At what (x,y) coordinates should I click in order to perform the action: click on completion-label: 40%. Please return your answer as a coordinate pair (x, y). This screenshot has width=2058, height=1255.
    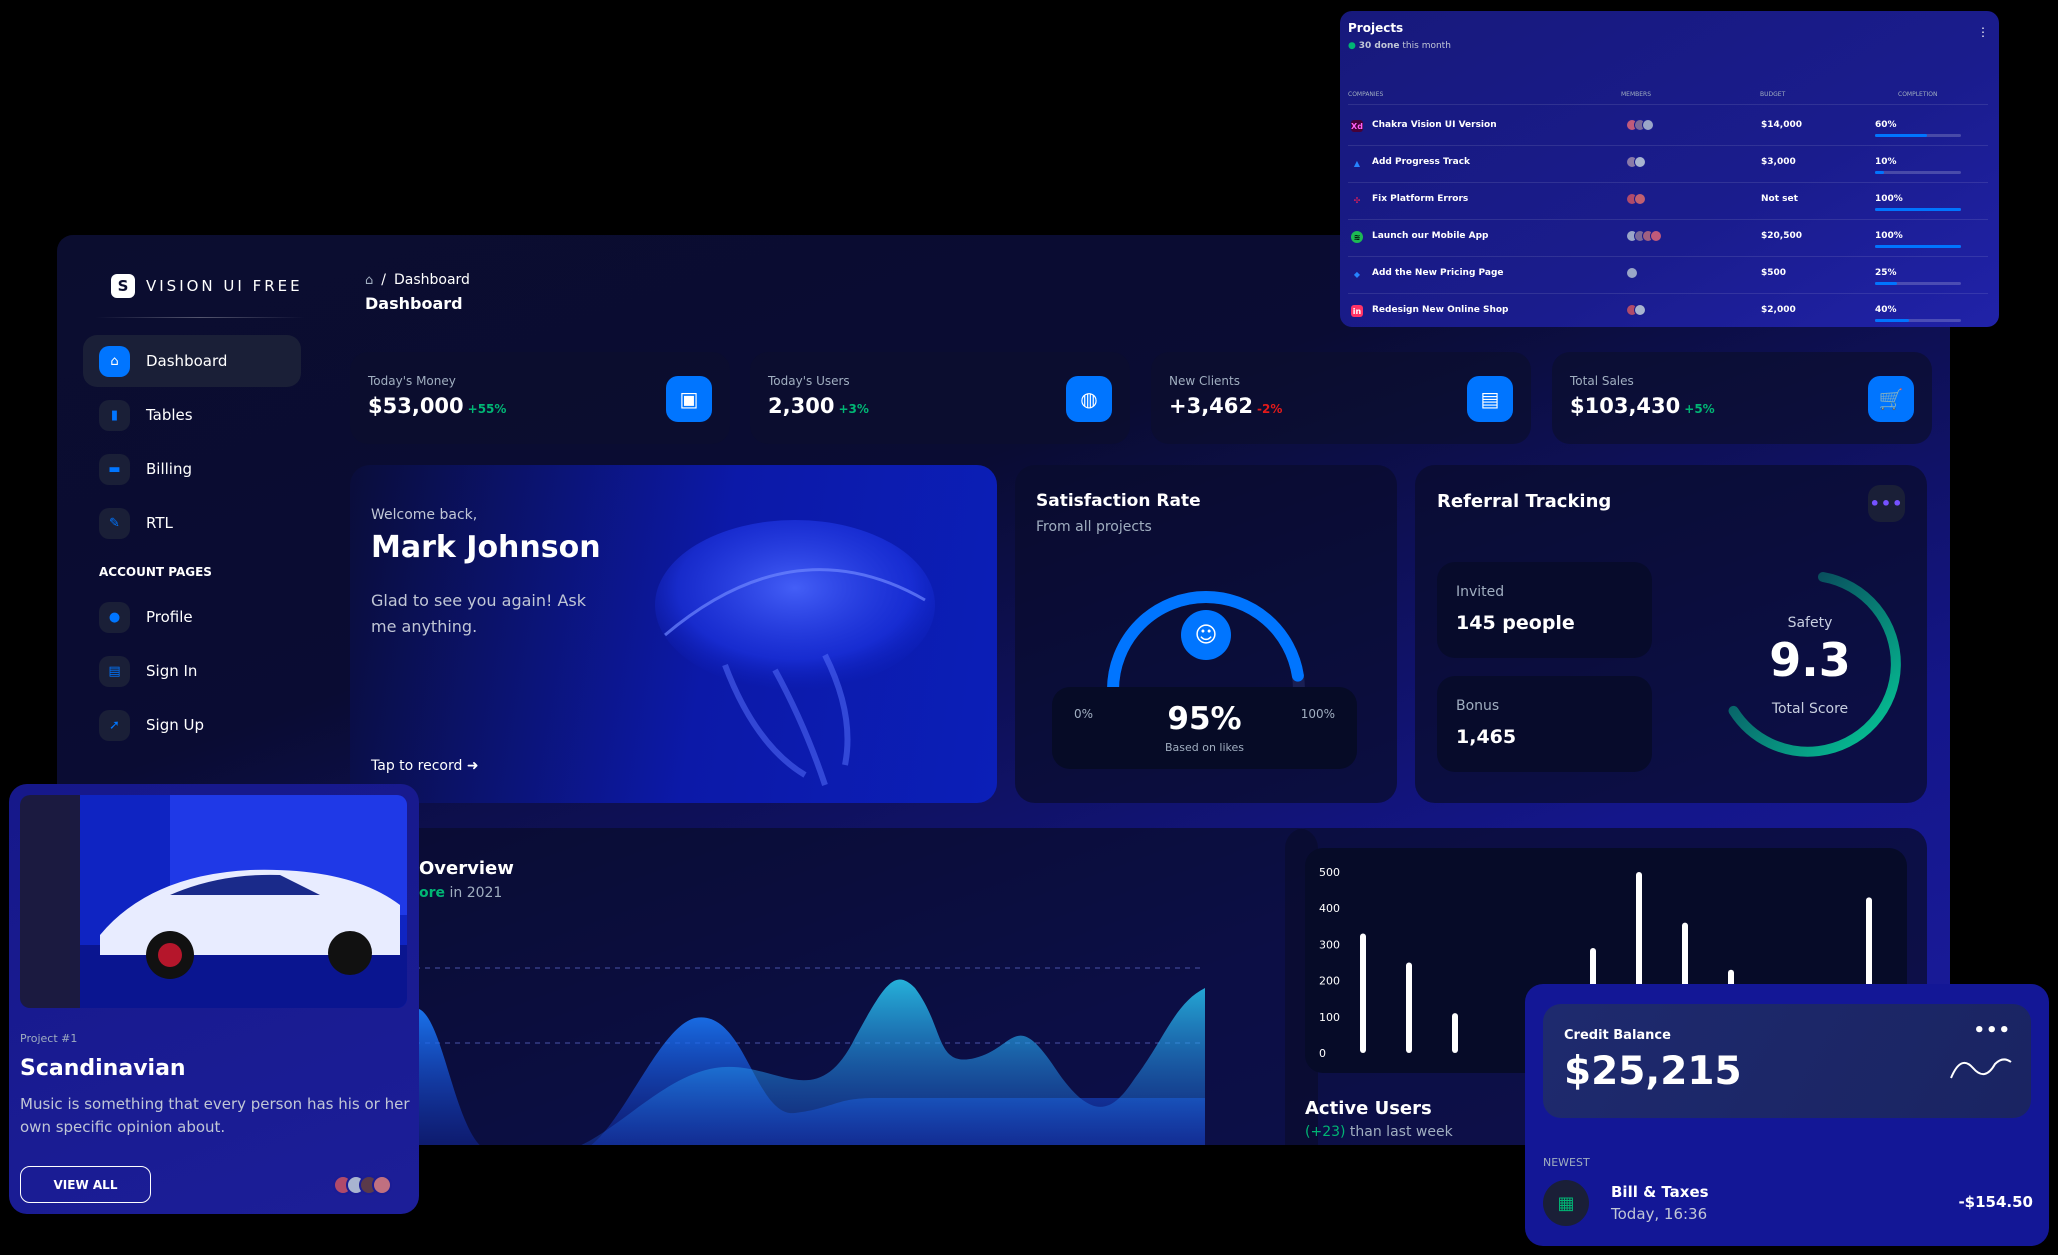
    Looking at the image, I should click on (1886, 310).